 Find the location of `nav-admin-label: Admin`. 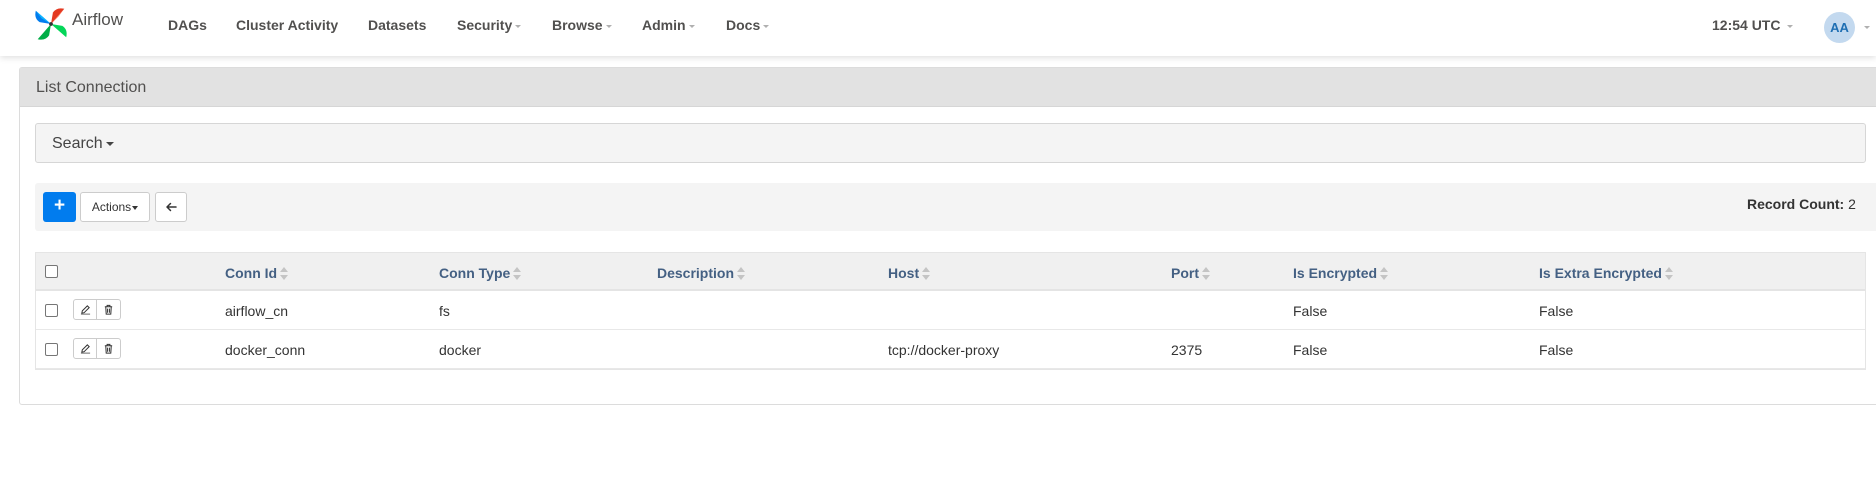

nav-admin-label: Admin is located at coordinates (664, 25).